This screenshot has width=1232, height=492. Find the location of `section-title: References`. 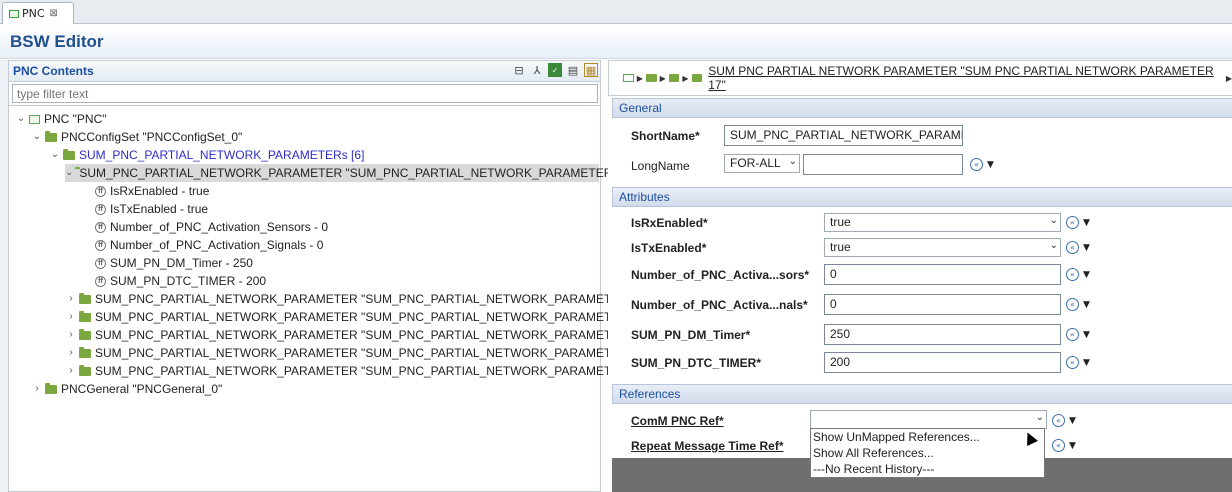

section-title: References is located at coordinates (650, 394).